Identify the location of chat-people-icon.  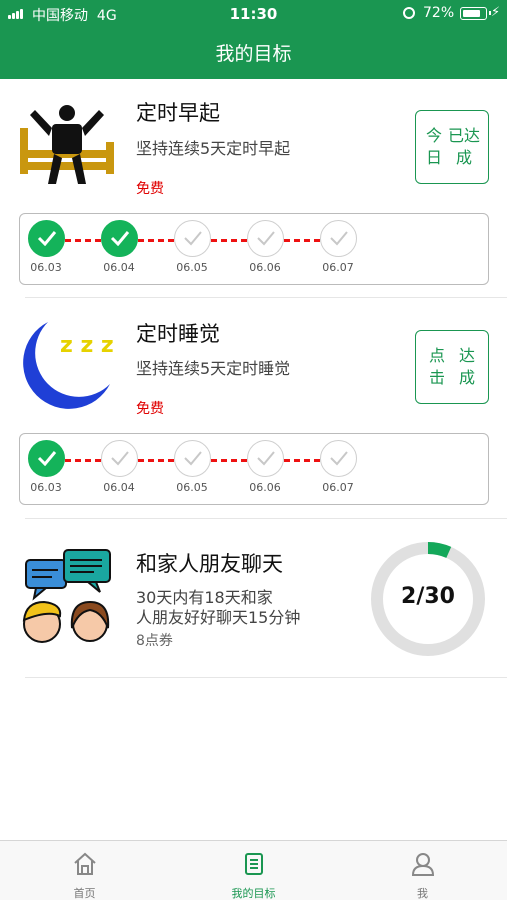
(66, 596).